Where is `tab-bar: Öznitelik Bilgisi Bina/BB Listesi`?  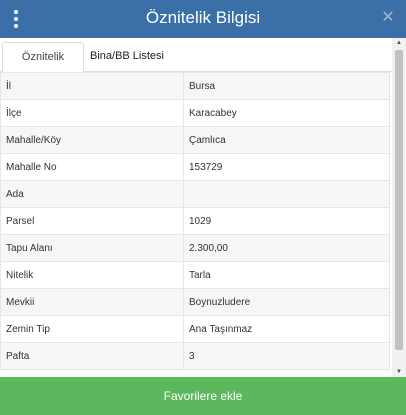 tab-bar: Öznitelik Bilgisi Bina/BB Listesi is located at coordinates (196, 65).